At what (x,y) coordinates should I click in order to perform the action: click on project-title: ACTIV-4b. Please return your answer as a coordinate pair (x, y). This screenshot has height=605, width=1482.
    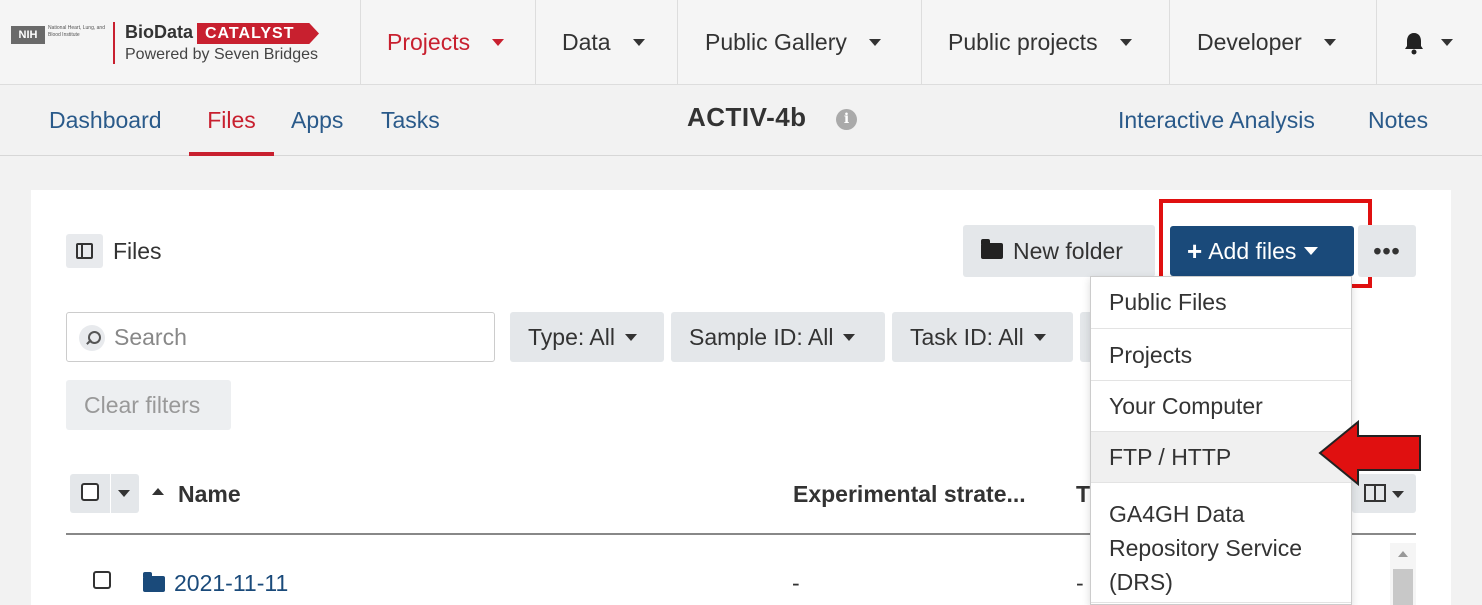
    Looking at the image, I should click on (747, 117).